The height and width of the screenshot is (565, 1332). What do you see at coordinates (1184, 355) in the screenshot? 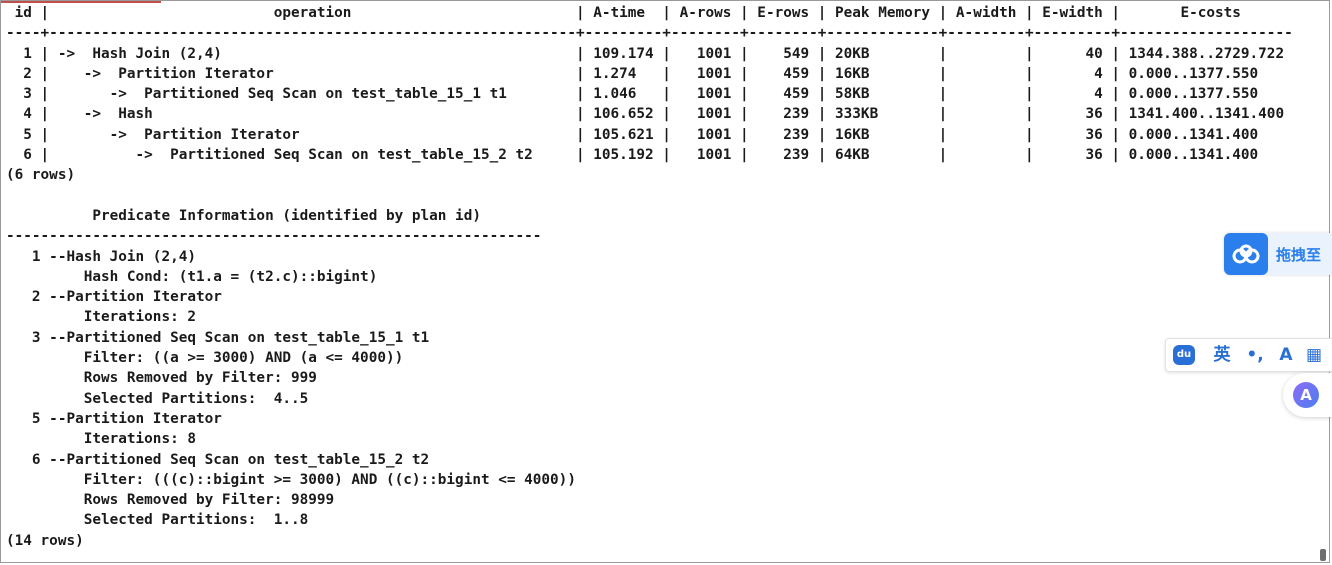
I see `ime-logo-icon: du` at bounding box center [1184, 355].